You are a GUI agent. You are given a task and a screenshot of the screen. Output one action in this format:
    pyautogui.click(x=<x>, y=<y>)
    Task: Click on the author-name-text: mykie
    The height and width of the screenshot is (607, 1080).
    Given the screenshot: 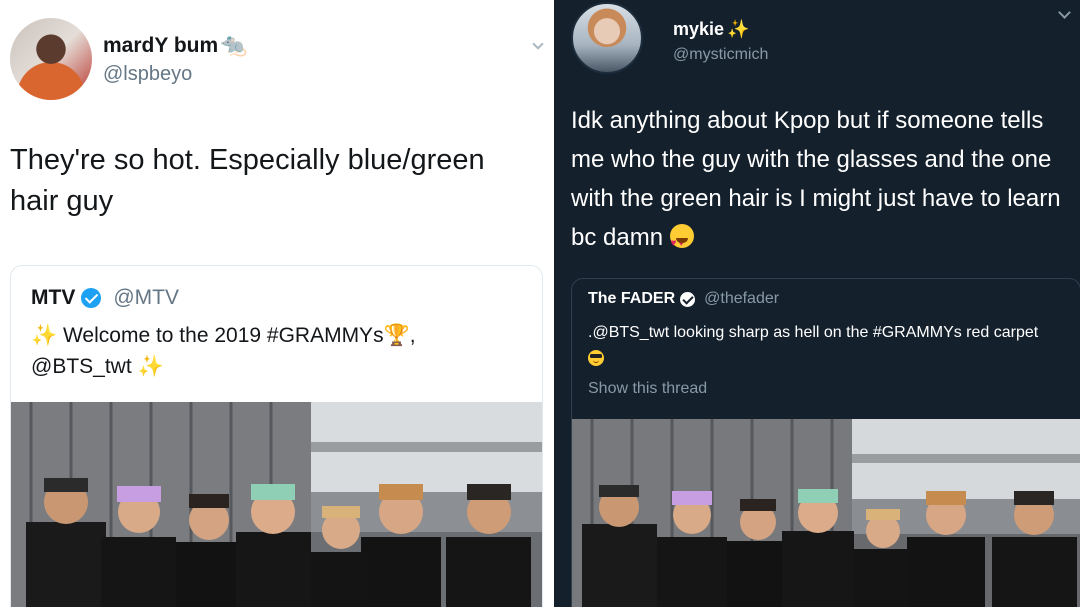 What is the action you would take?
    pyautogui.click(x=698, y=29)
    